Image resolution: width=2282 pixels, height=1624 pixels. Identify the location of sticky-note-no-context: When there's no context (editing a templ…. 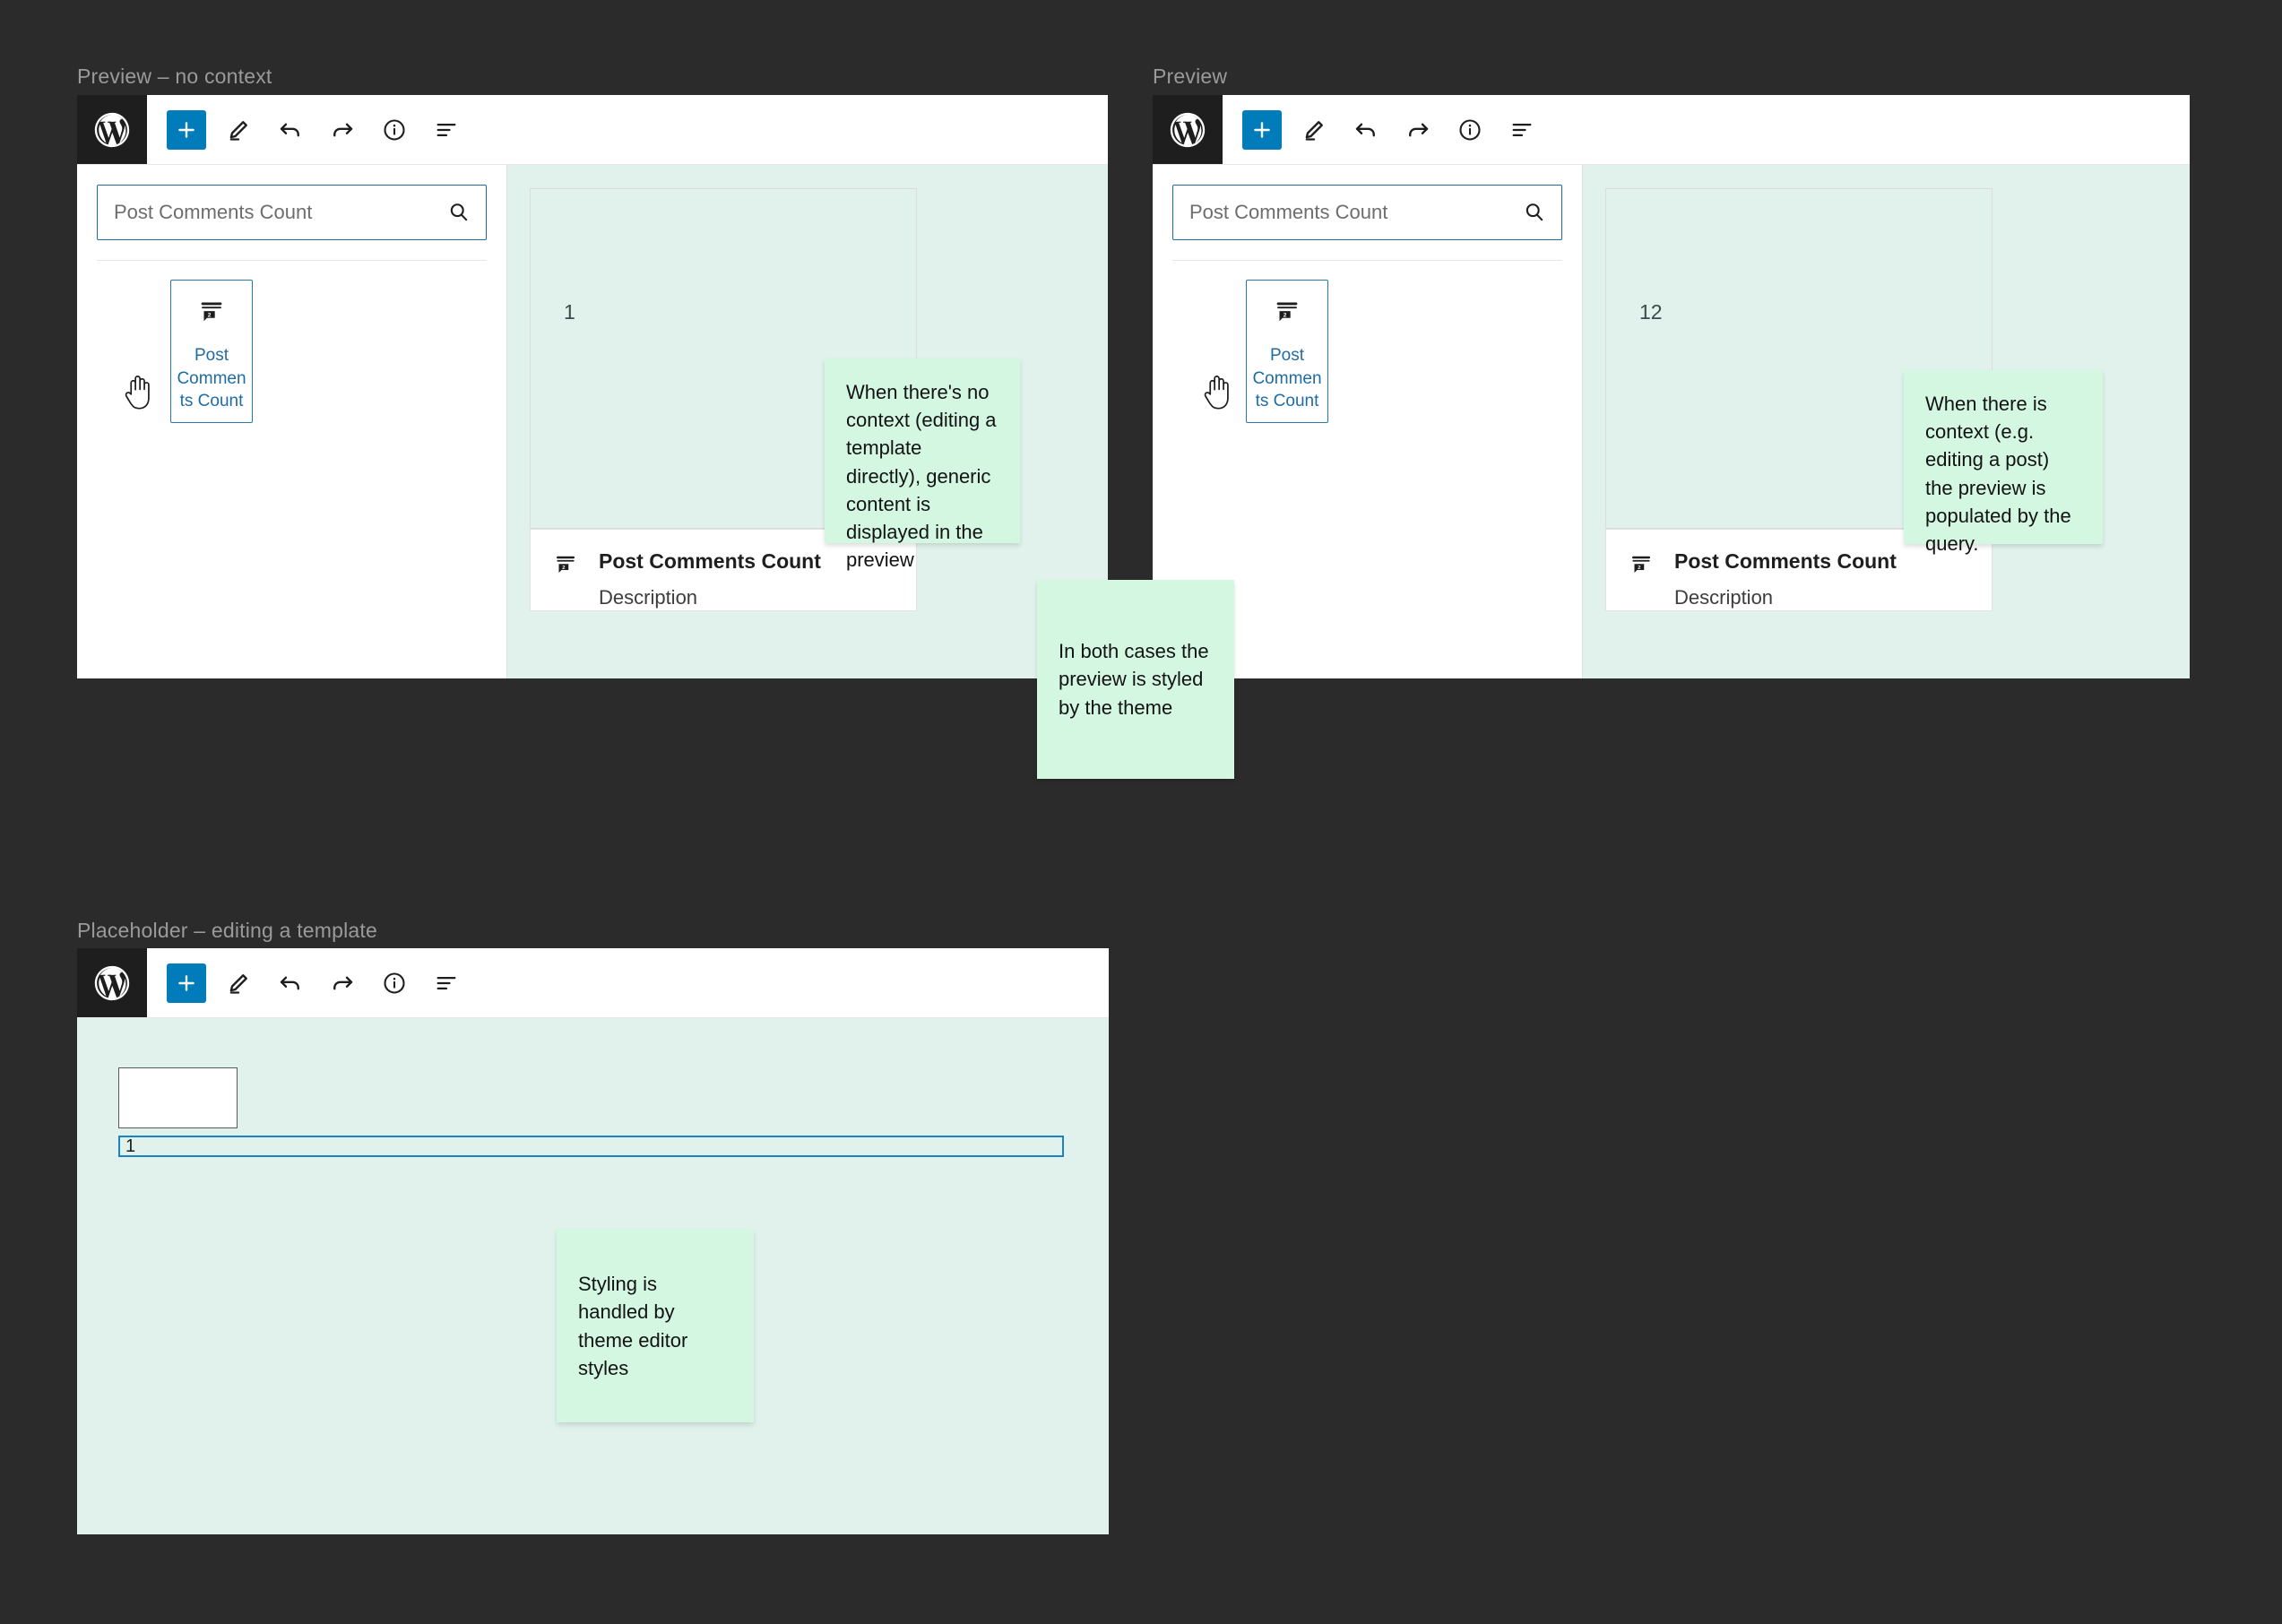
(922, 465).